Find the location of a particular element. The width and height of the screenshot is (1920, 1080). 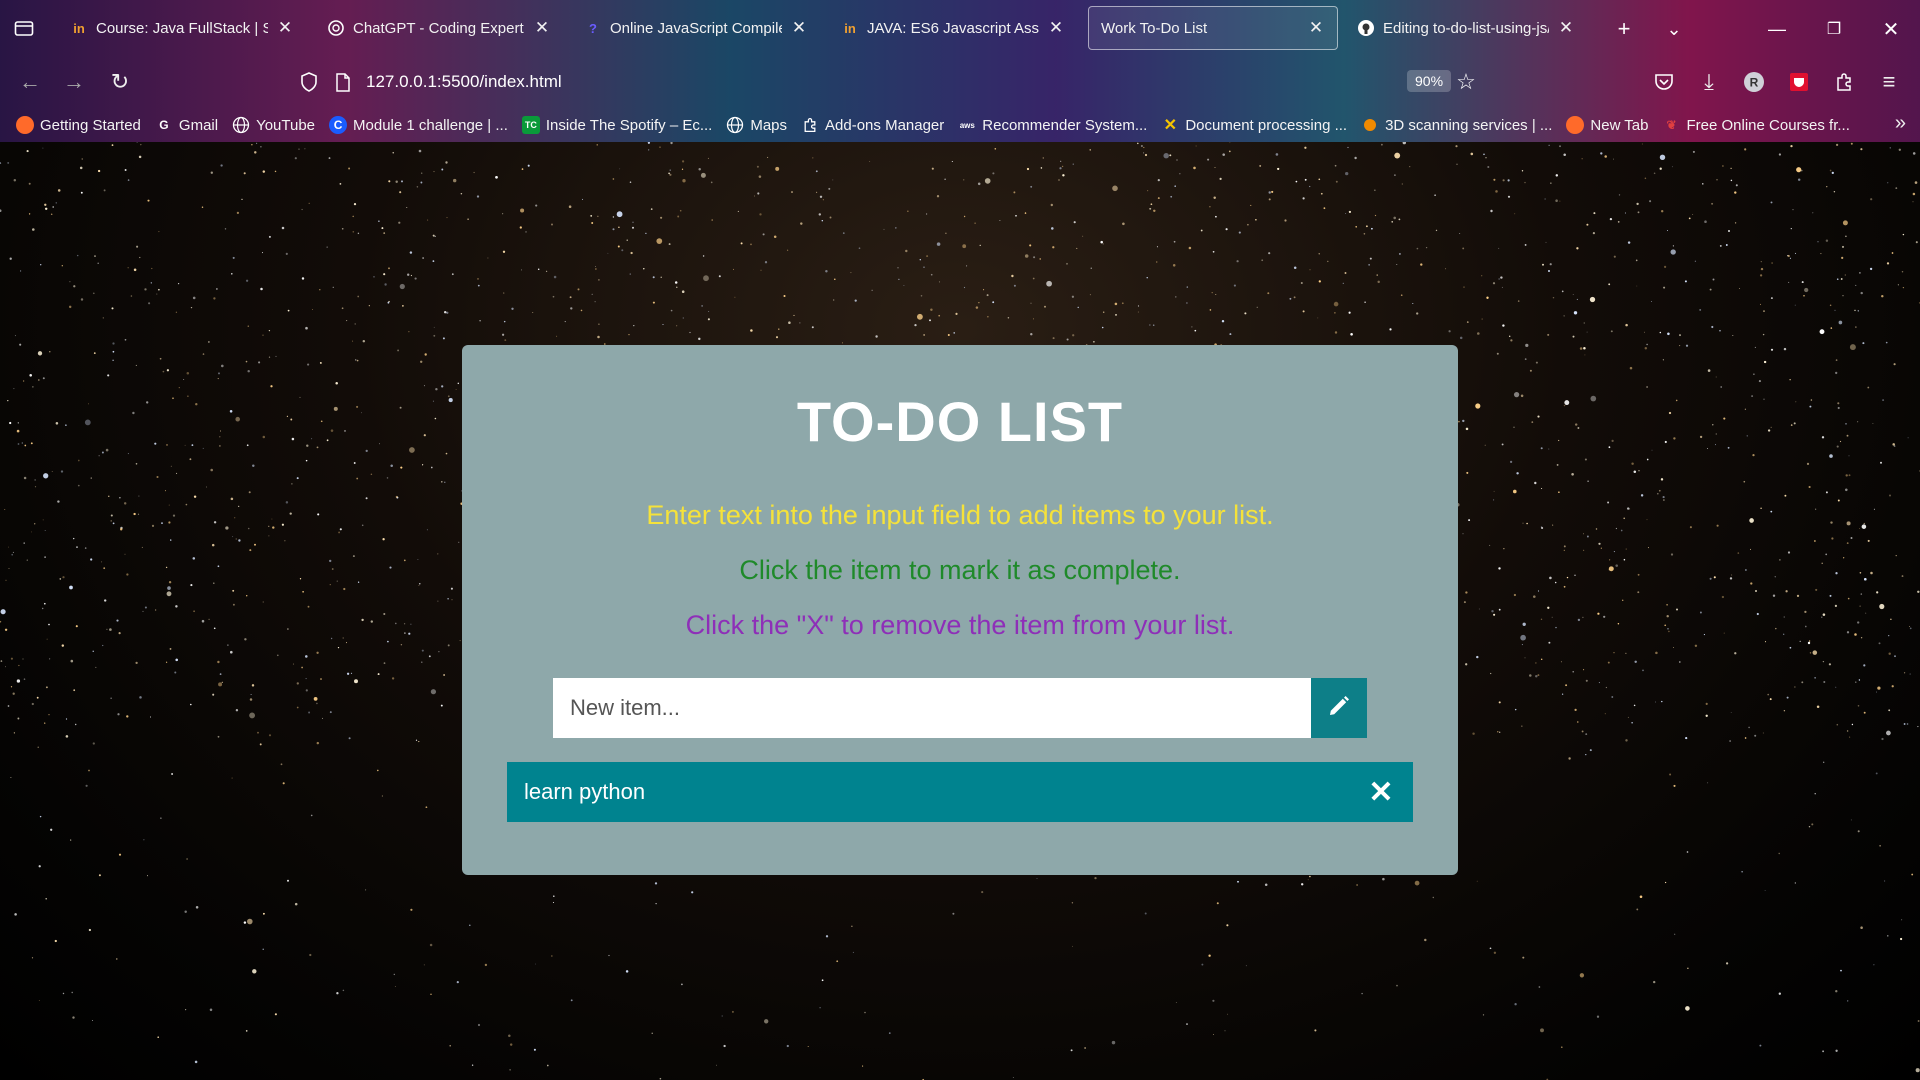

address-bar: 127.0.0.1:5500/index.html 90% ☆ is located at coordinates (883, 82).